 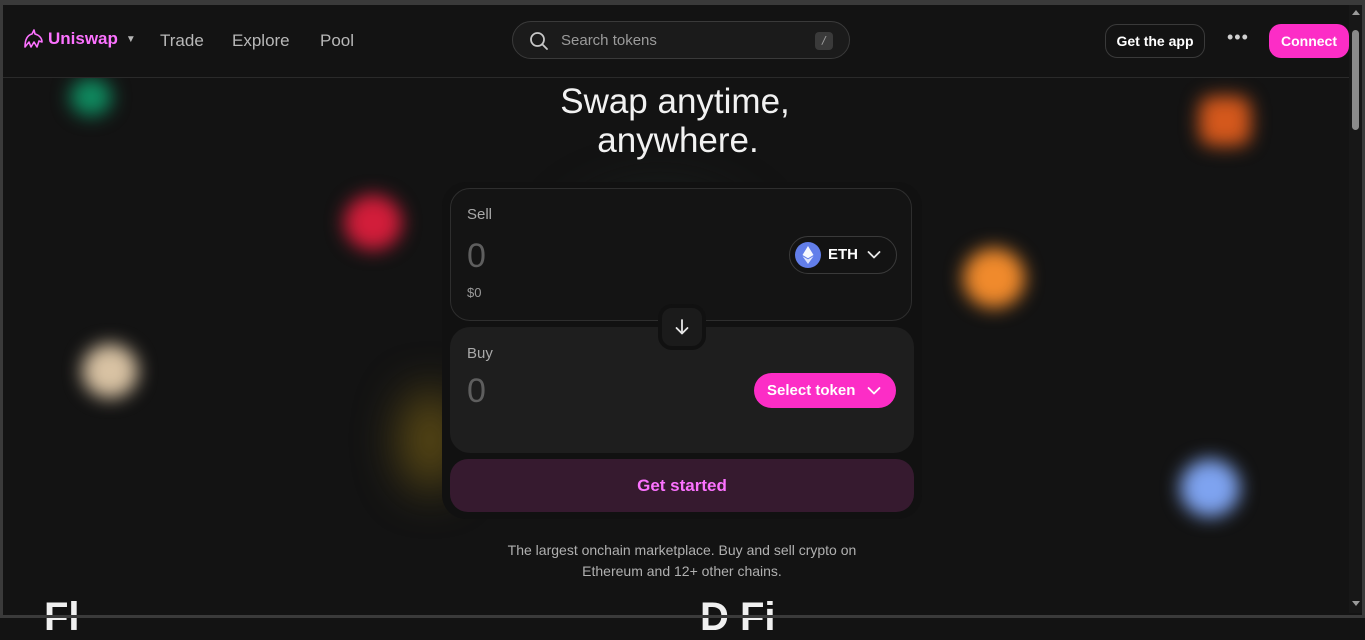 I want to click on arrow-down-icon, so click(x=682, y=327).